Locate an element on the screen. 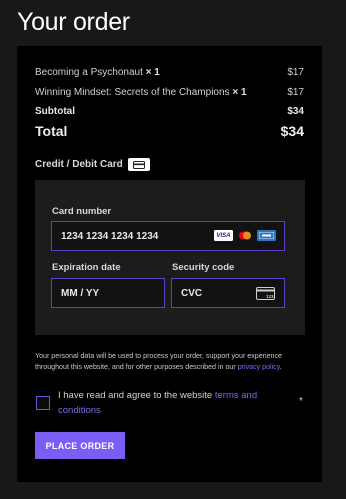 The height and width of the screenshot is (499, 346). amex-icon is located at coordinates (266, 235).